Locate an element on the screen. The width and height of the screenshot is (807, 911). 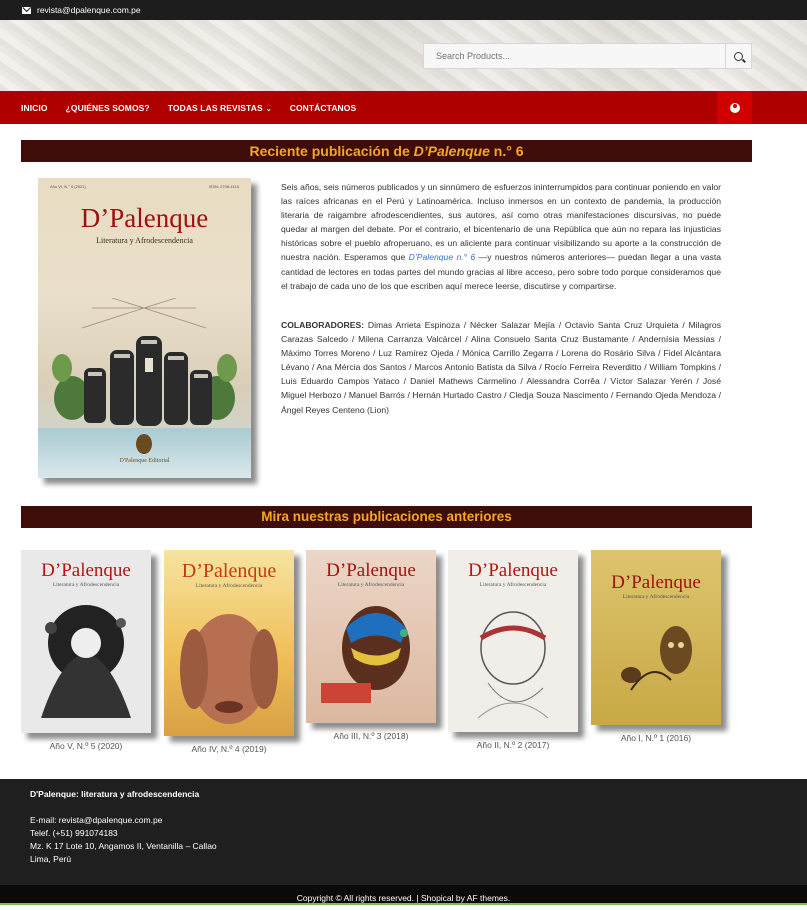
collaborators-label: COLABORADORES: is located at coordinates (323, 325).